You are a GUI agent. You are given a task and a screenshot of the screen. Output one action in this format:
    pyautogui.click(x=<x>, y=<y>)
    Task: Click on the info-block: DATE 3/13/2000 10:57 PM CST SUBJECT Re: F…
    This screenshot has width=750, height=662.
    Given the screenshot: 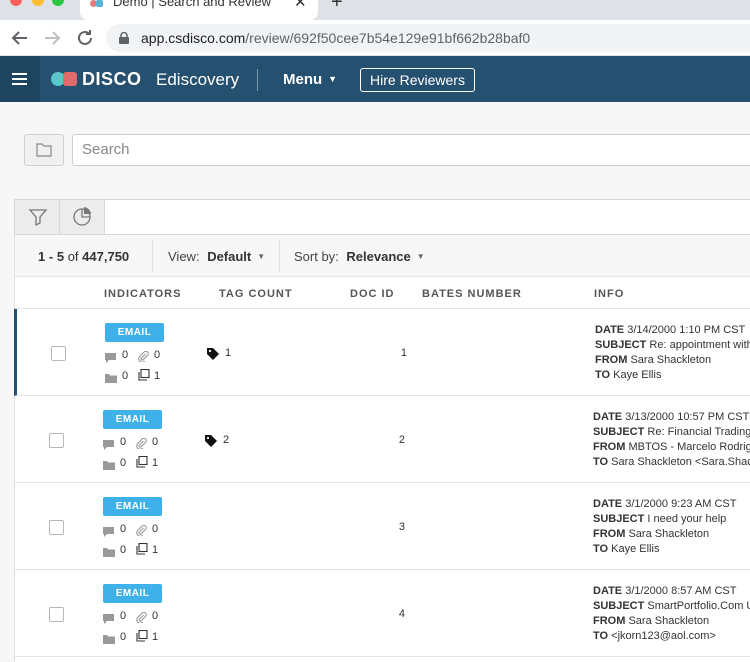 What is the action you would take?
    pyautogui.click(x=671, y=440)
    